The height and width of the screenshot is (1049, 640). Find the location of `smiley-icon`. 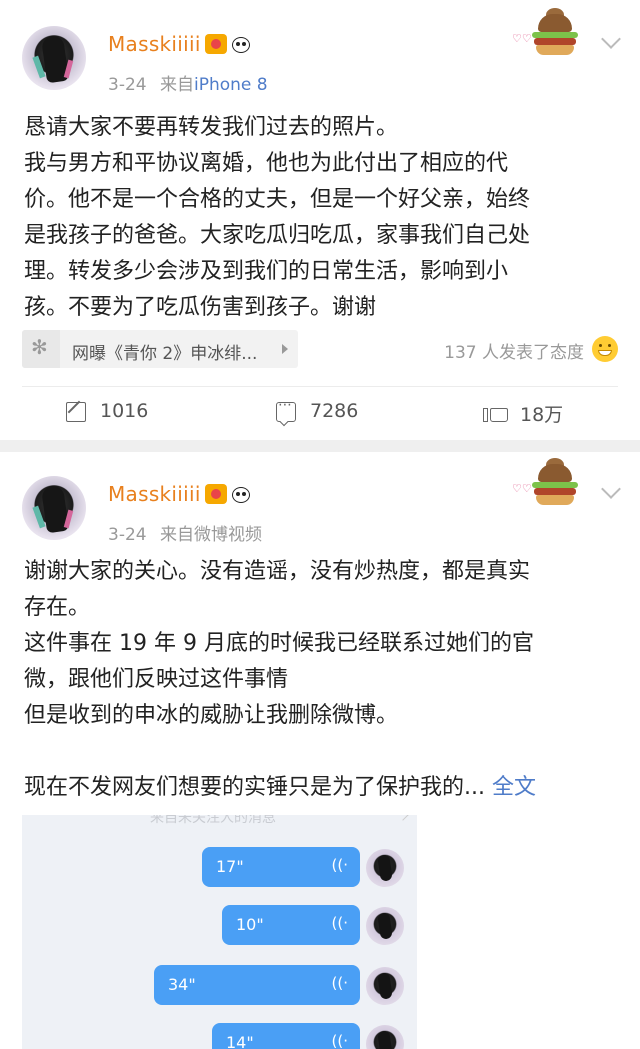

smiley-icon is located at coordinates (605, 349).